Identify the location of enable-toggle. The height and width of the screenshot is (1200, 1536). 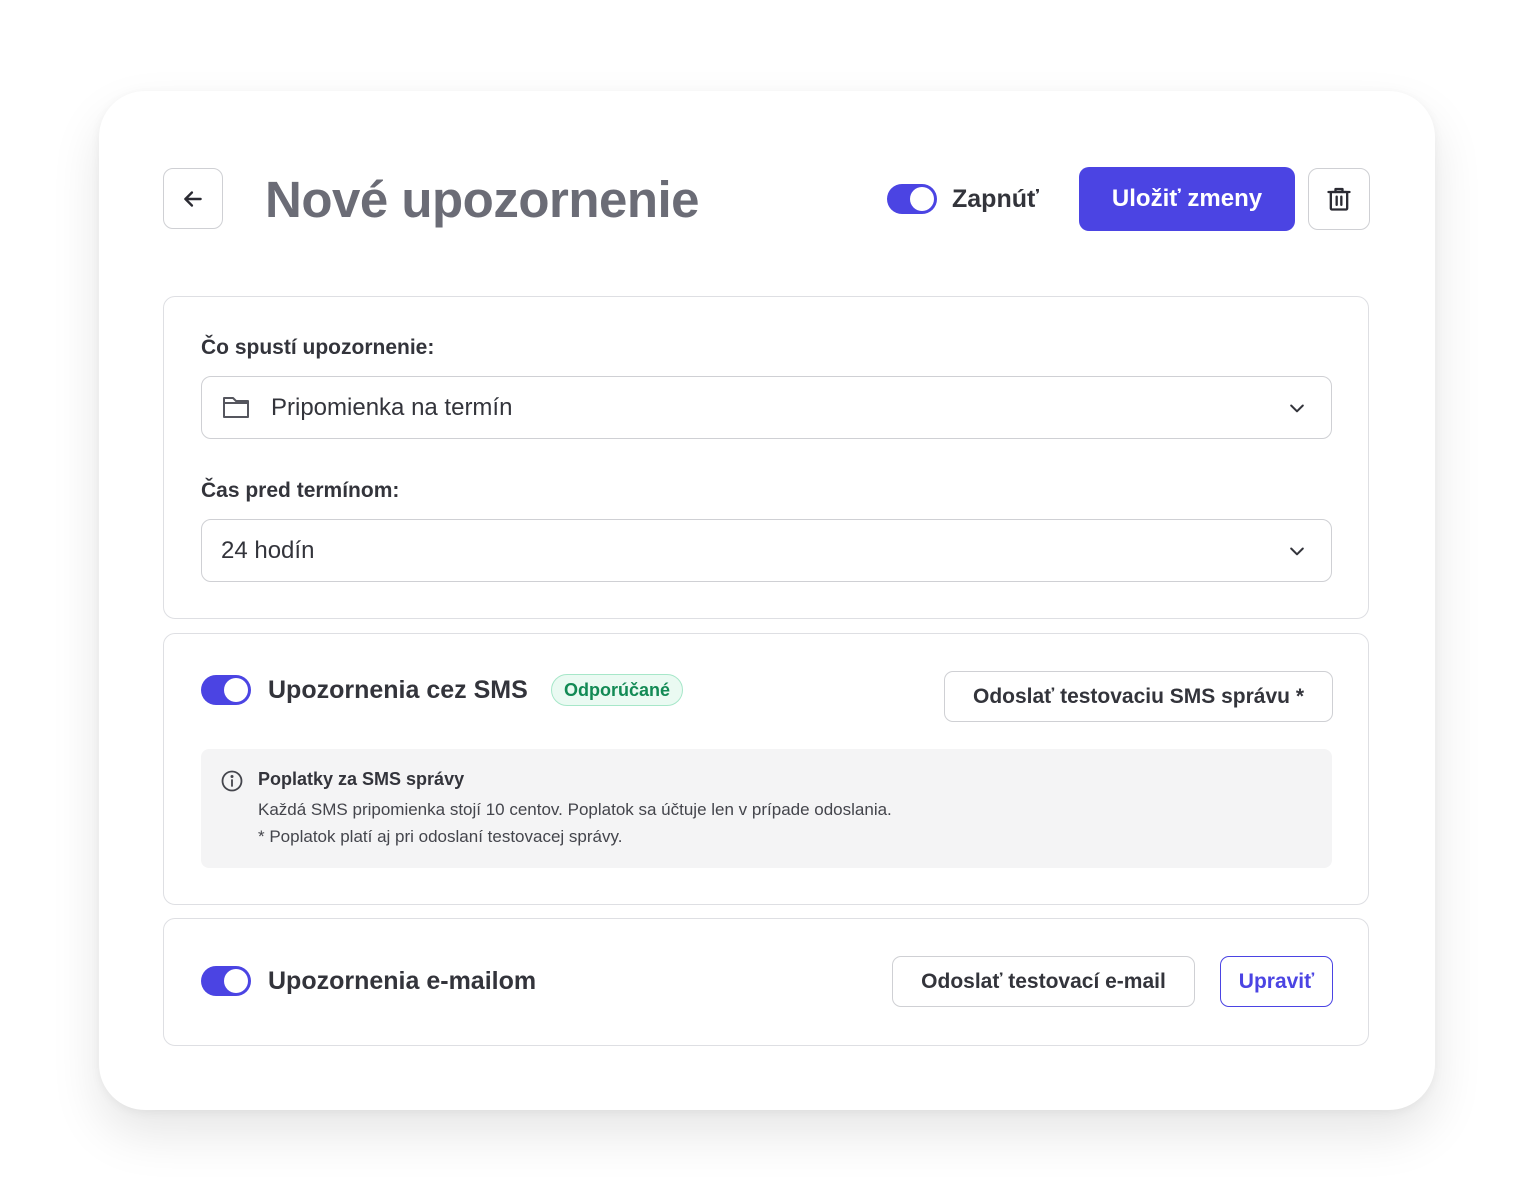
(912, 199).